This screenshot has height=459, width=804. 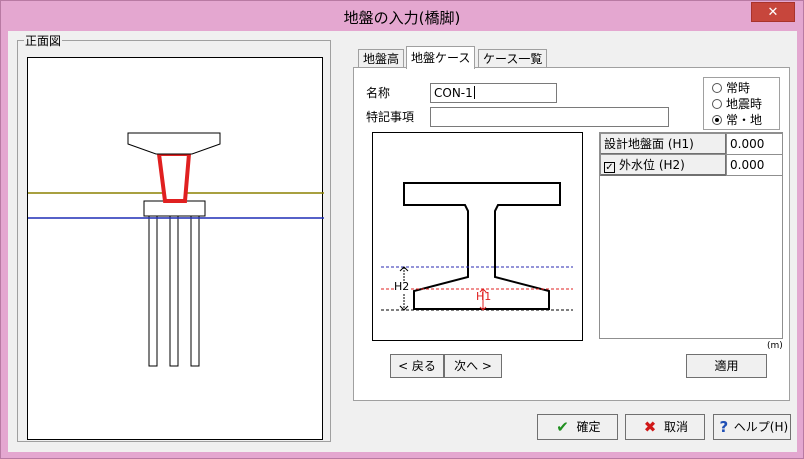 What do you see at coordinates (754, 165) in the screenshot?
I see `grid-row-external-water-value: 0.000` at bounding box center [754, 165].